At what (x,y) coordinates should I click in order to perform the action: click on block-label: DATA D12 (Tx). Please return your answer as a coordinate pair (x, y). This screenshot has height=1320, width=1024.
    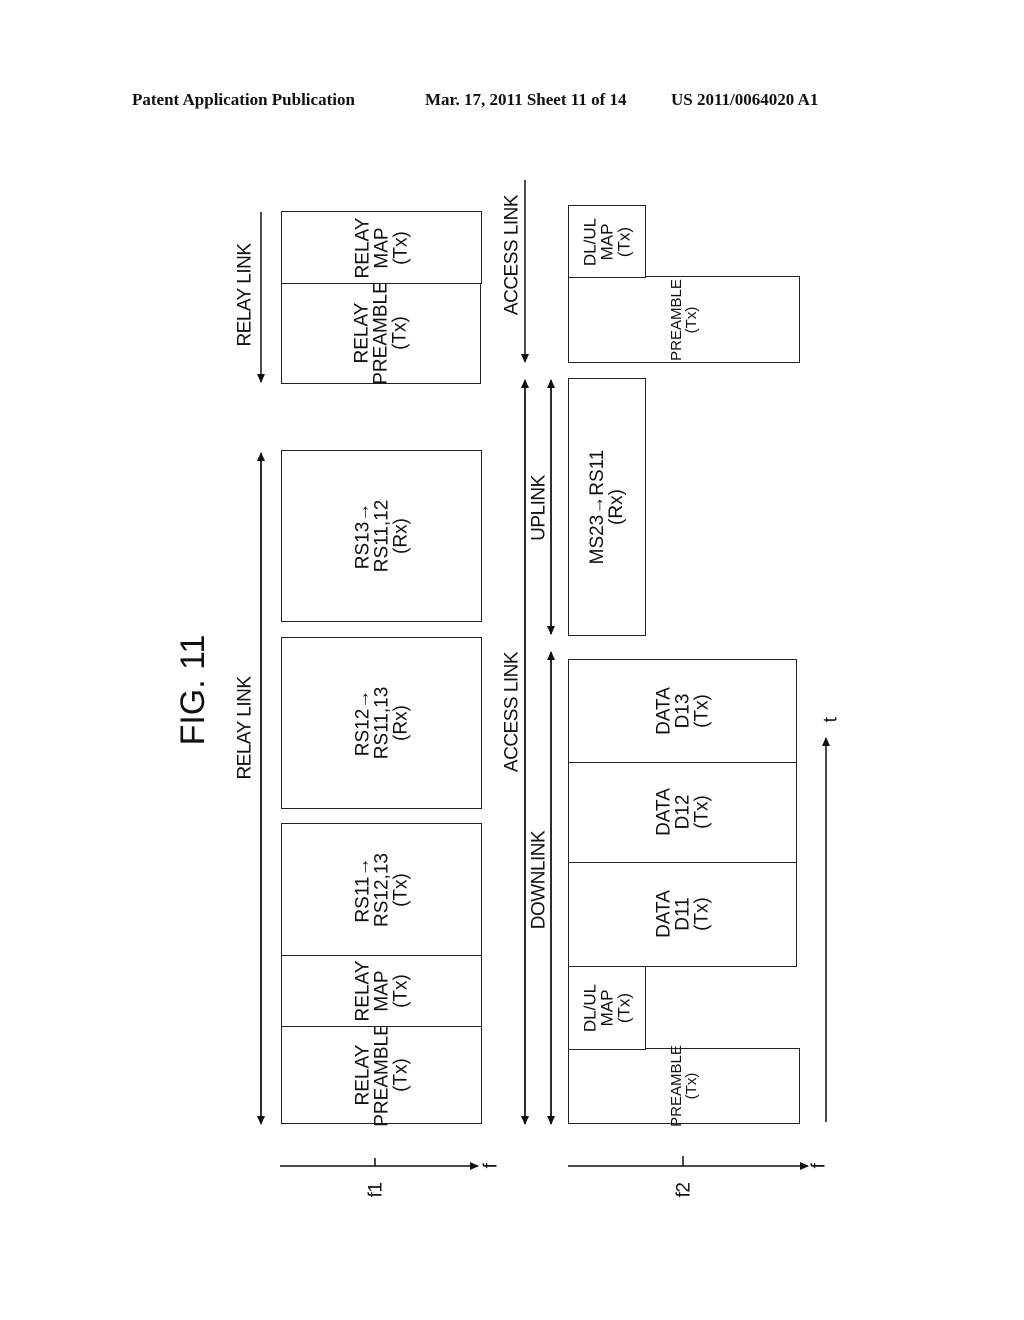
    Looking at the image, I should click on (682, 812).